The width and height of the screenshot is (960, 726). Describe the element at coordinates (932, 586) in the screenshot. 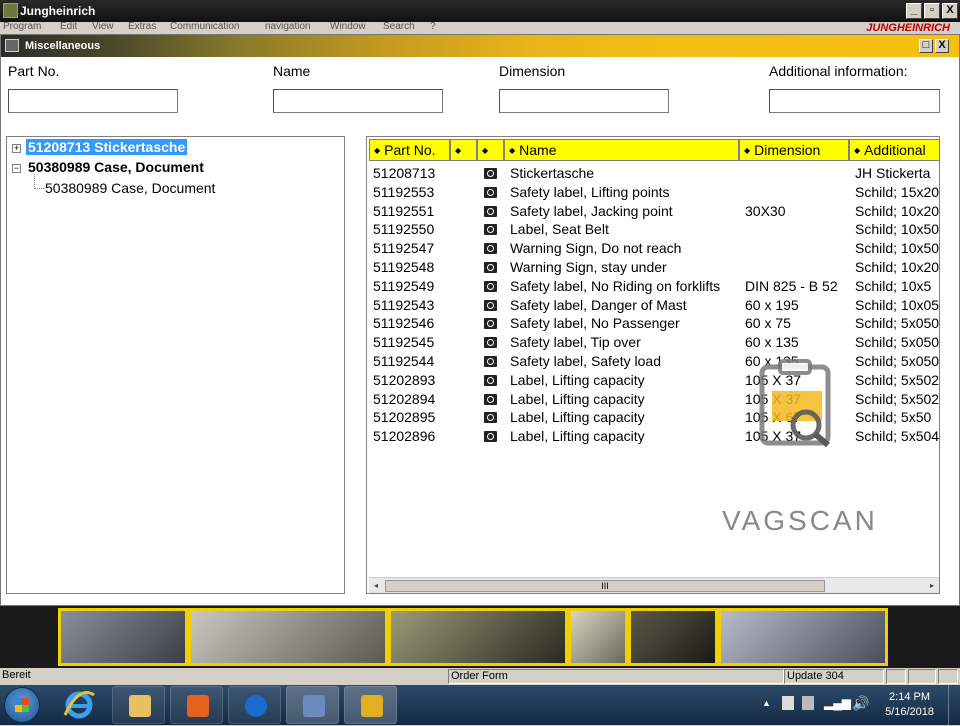

I see `scroll-right-icon: ▸` at that location.